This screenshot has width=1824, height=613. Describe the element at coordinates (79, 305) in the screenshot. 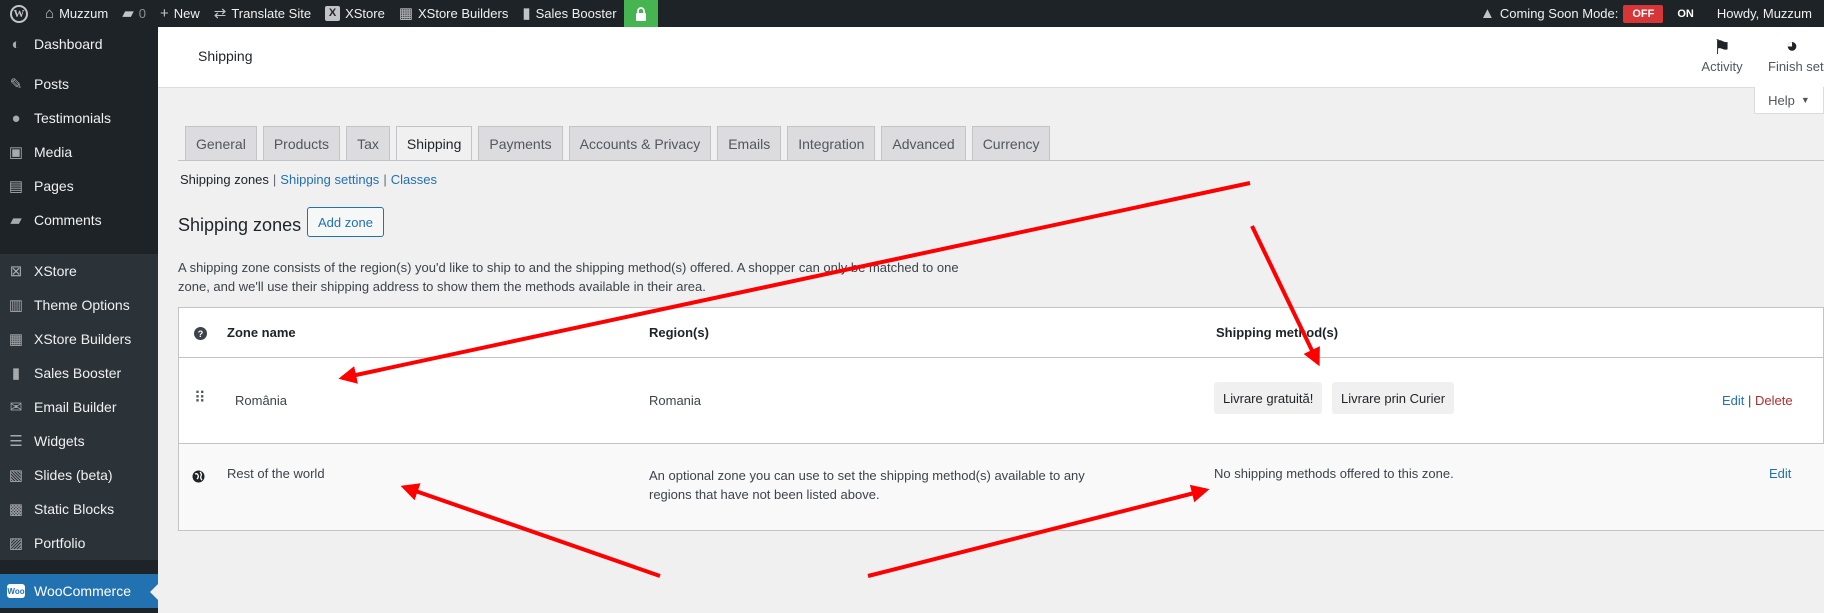

I see `sidebar-item-theme-options: ▥ Theme Options` at that location.